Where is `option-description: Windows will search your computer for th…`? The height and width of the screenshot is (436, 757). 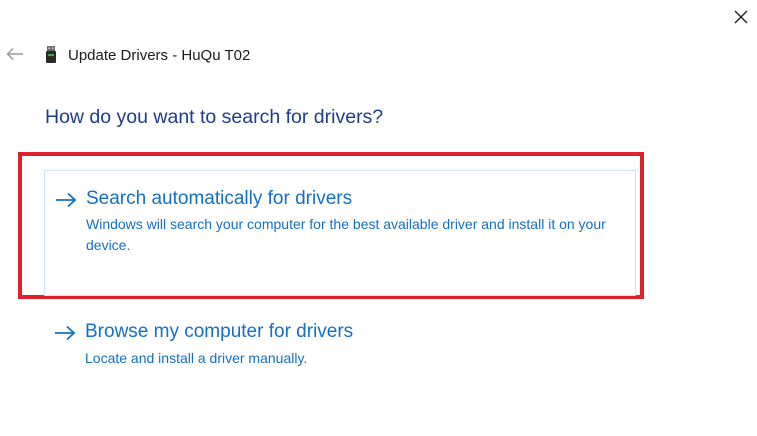 option-description: Windows will search your computer for th… is located at coordinates (346, 234).